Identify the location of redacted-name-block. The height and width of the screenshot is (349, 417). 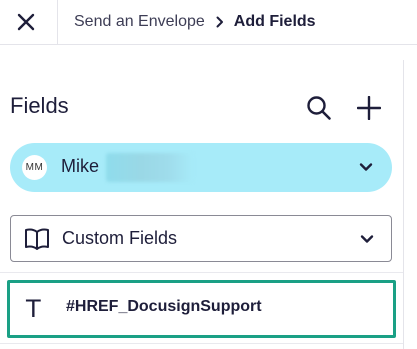
(150, 167).